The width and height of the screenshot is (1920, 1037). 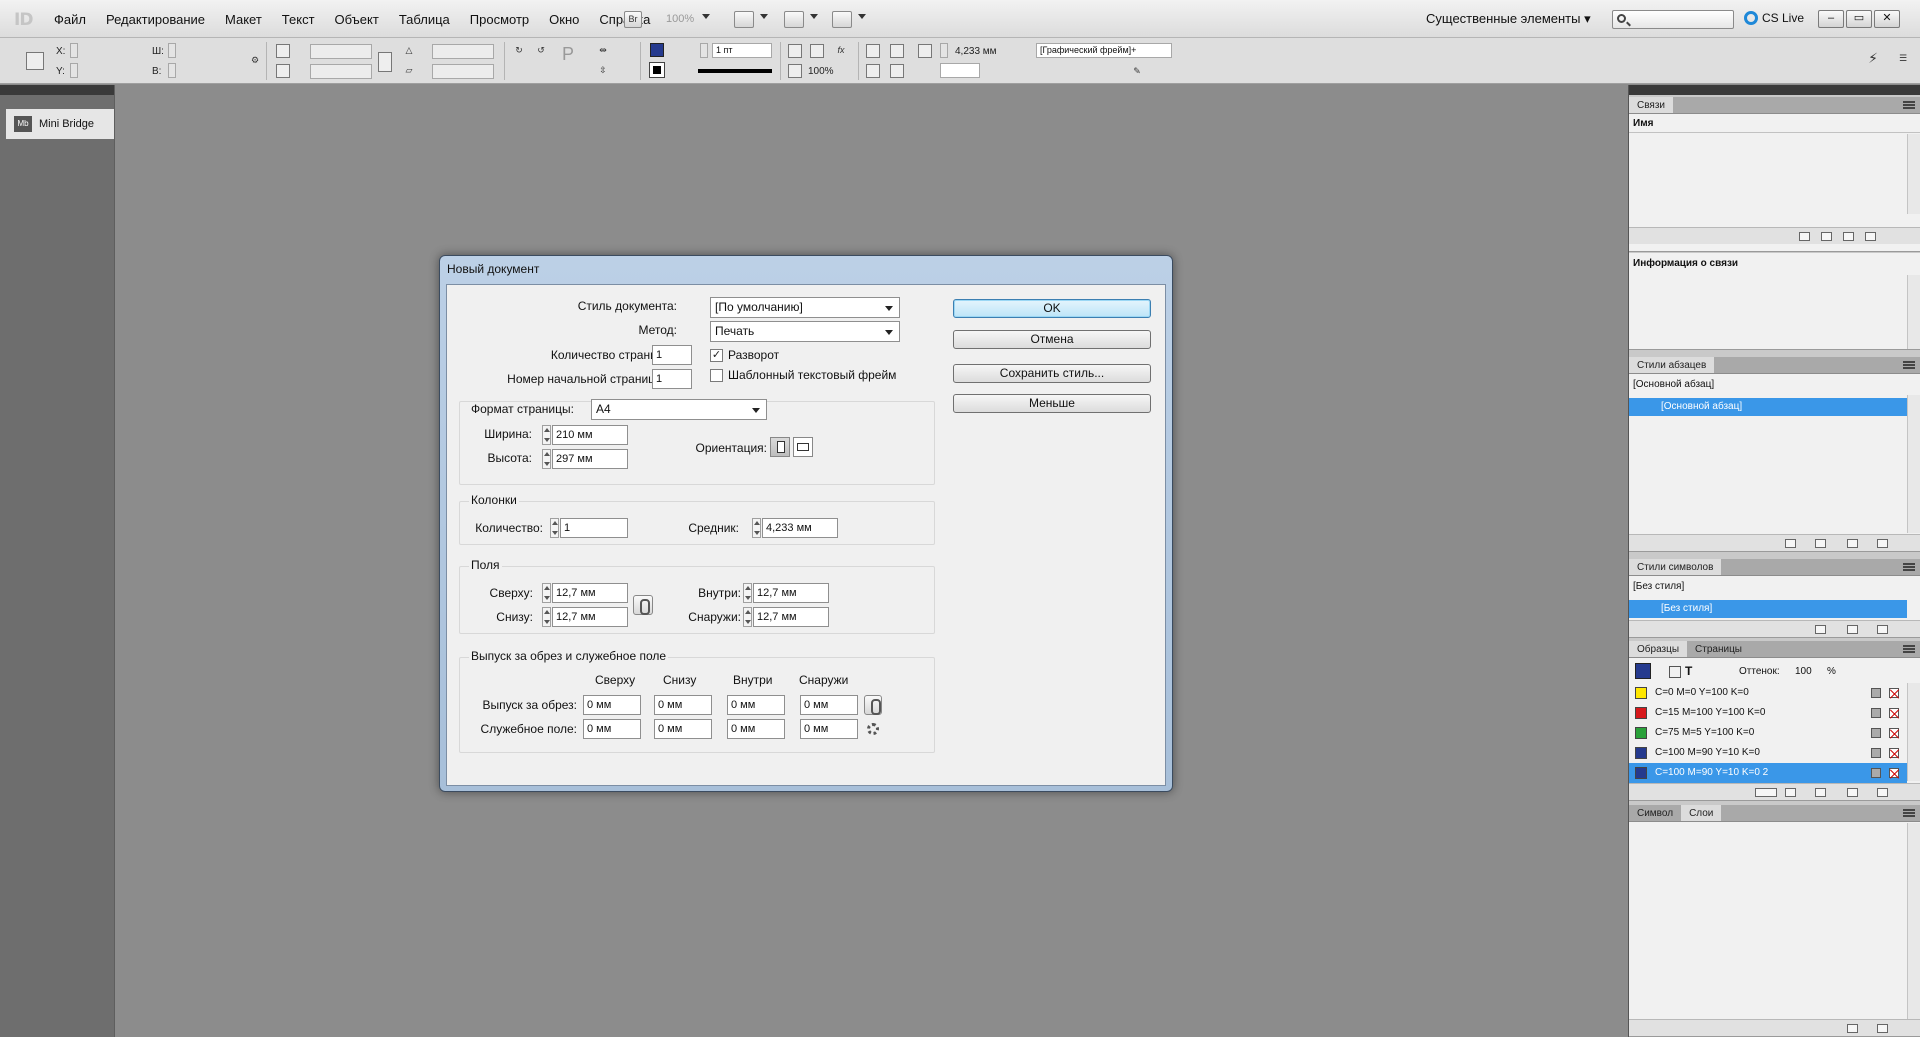 What do you see at coordinates (424, 19) in the screenshot?
I see `menu-table: Таблица` at bounding box center [424, 19].